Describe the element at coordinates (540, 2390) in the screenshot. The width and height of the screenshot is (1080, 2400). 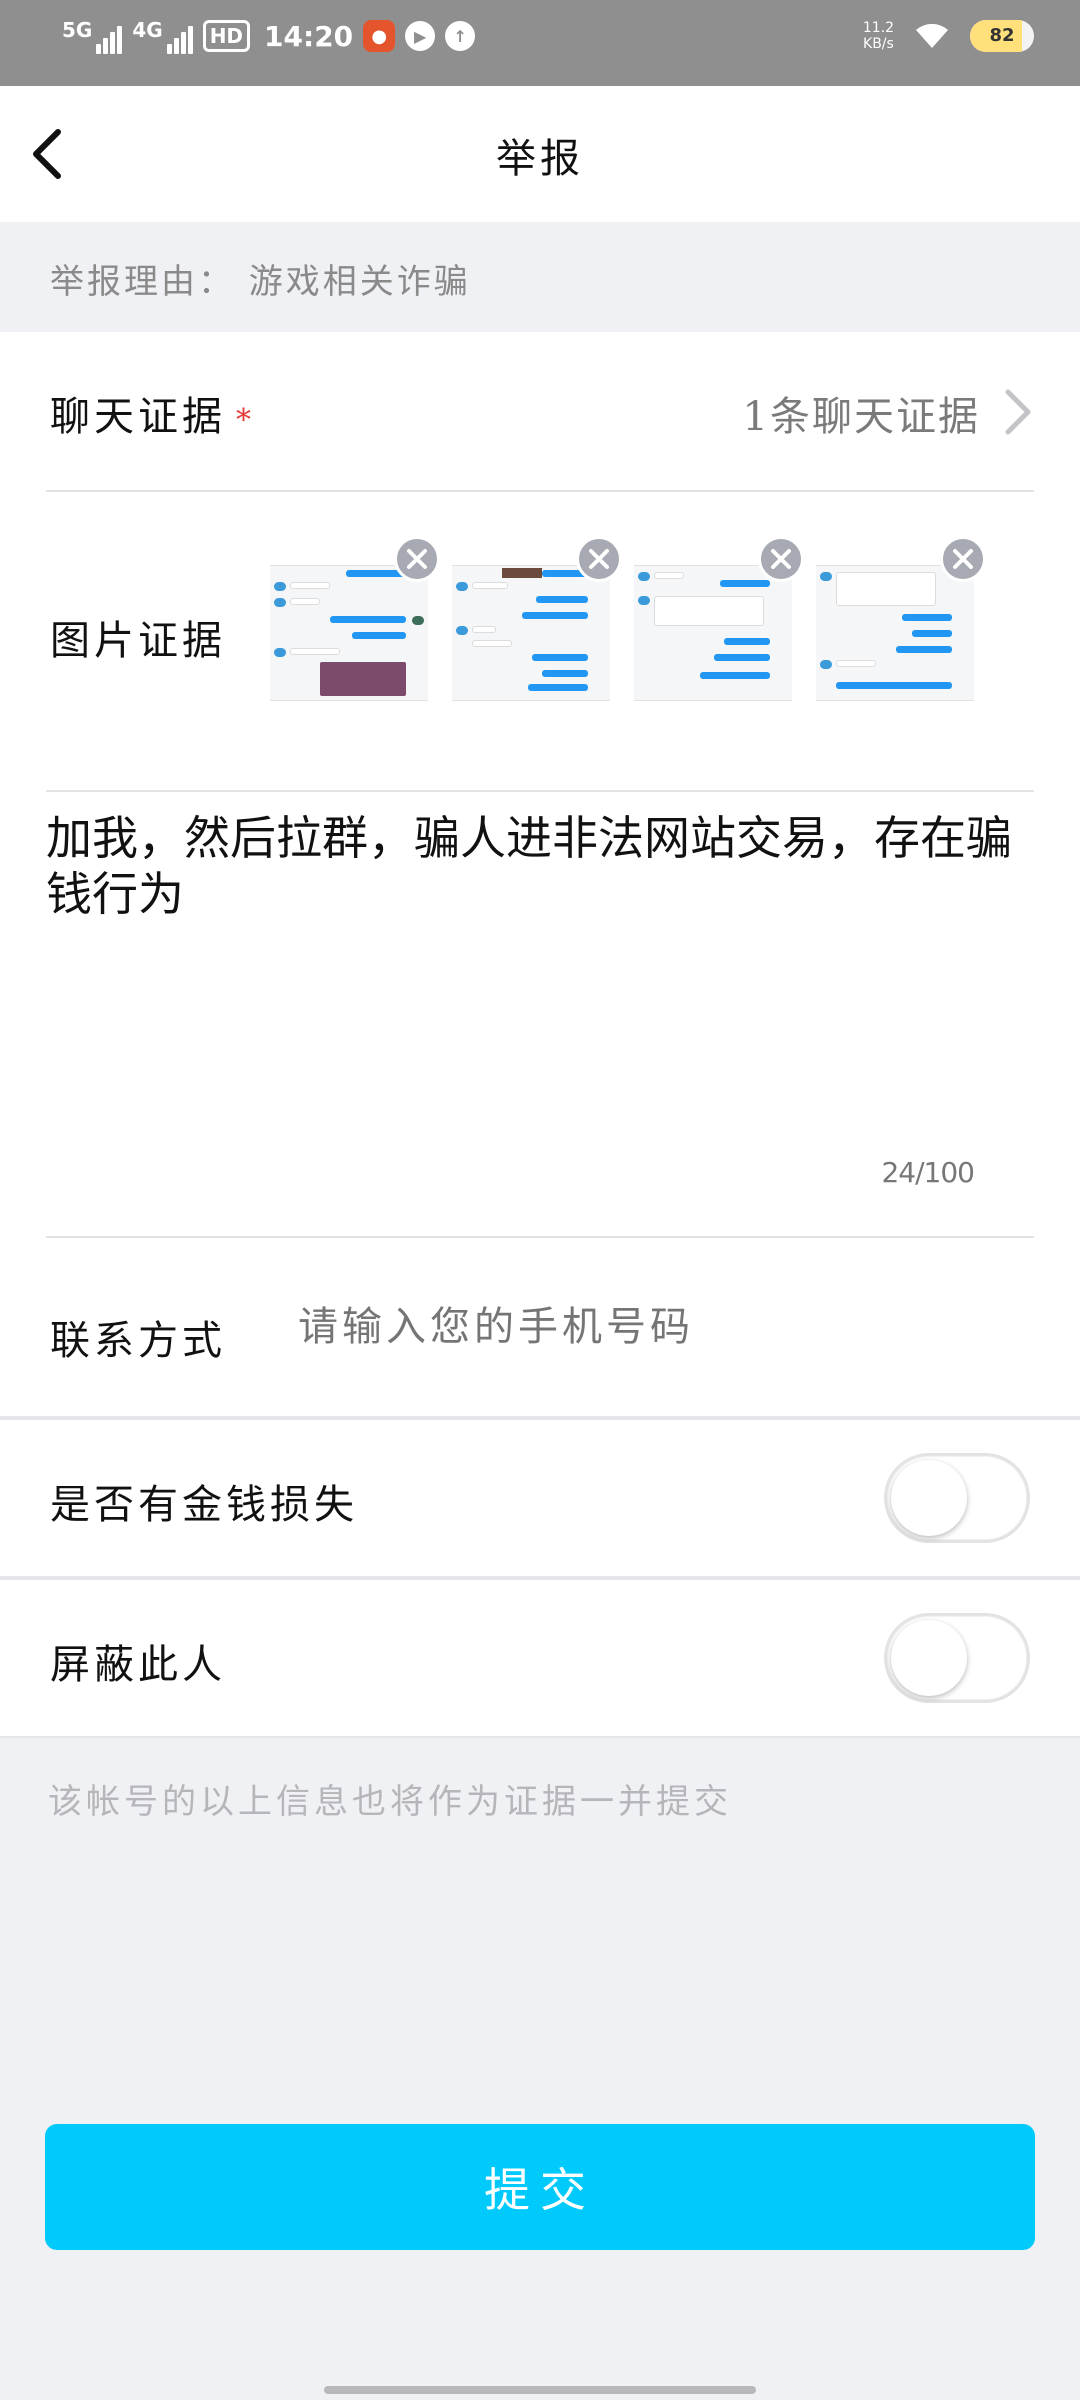
I see `home-indicator` at that location.